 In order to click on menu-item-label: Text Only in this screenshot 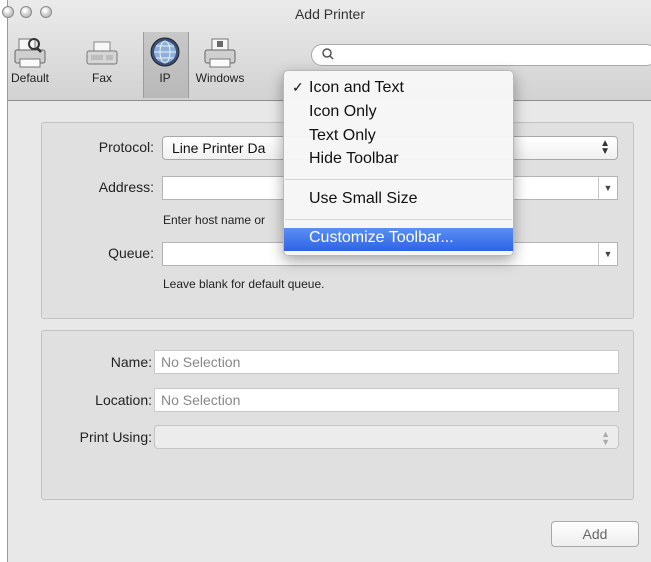, I will do `click(342, 135)`.